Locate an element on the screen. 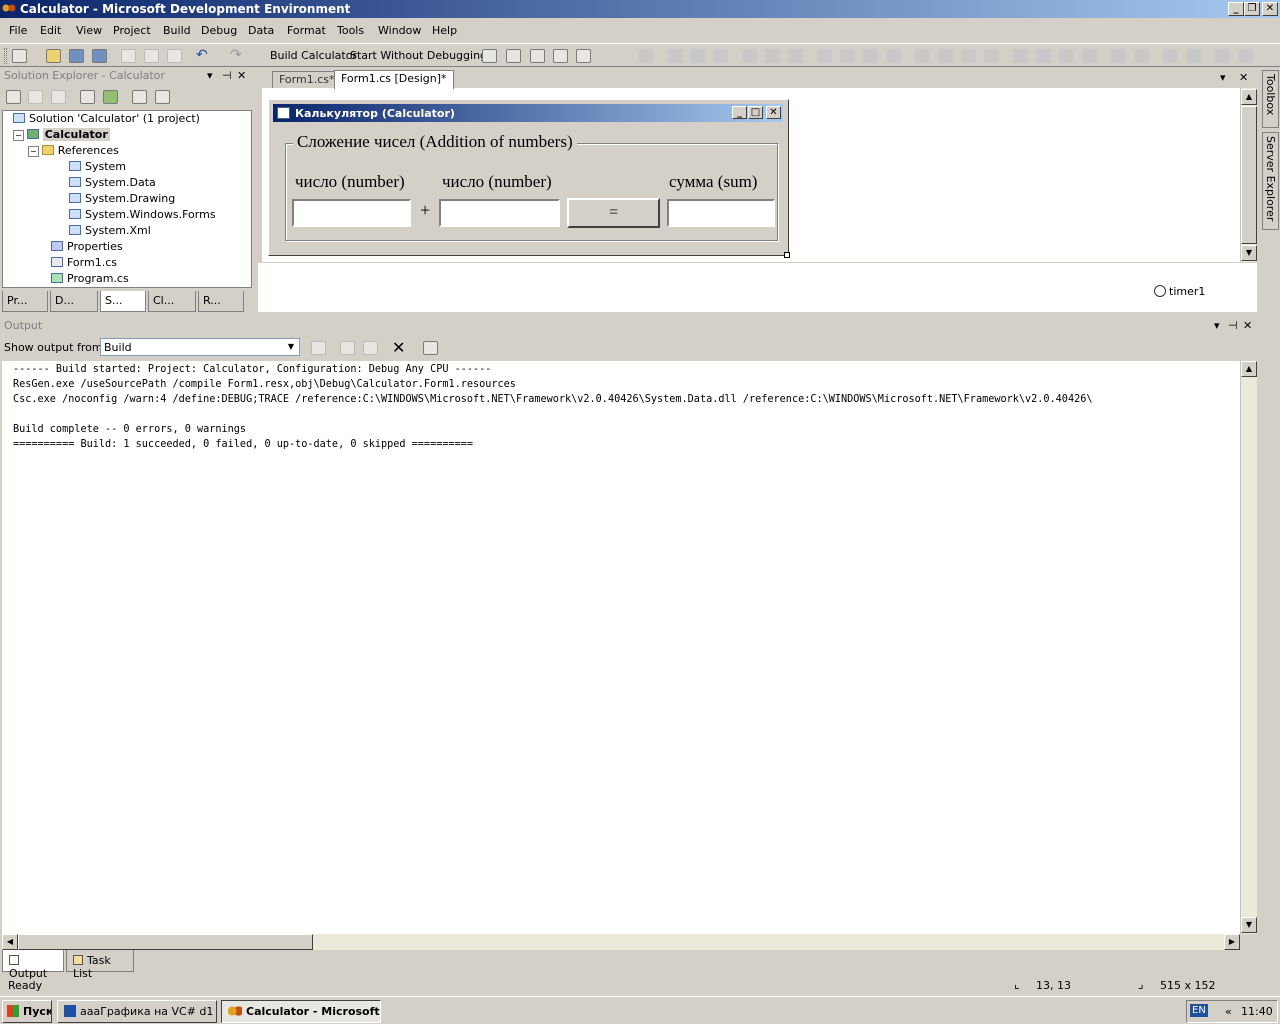  output-hscroll: ◀ ▶ is located at coordinates (621, 942).